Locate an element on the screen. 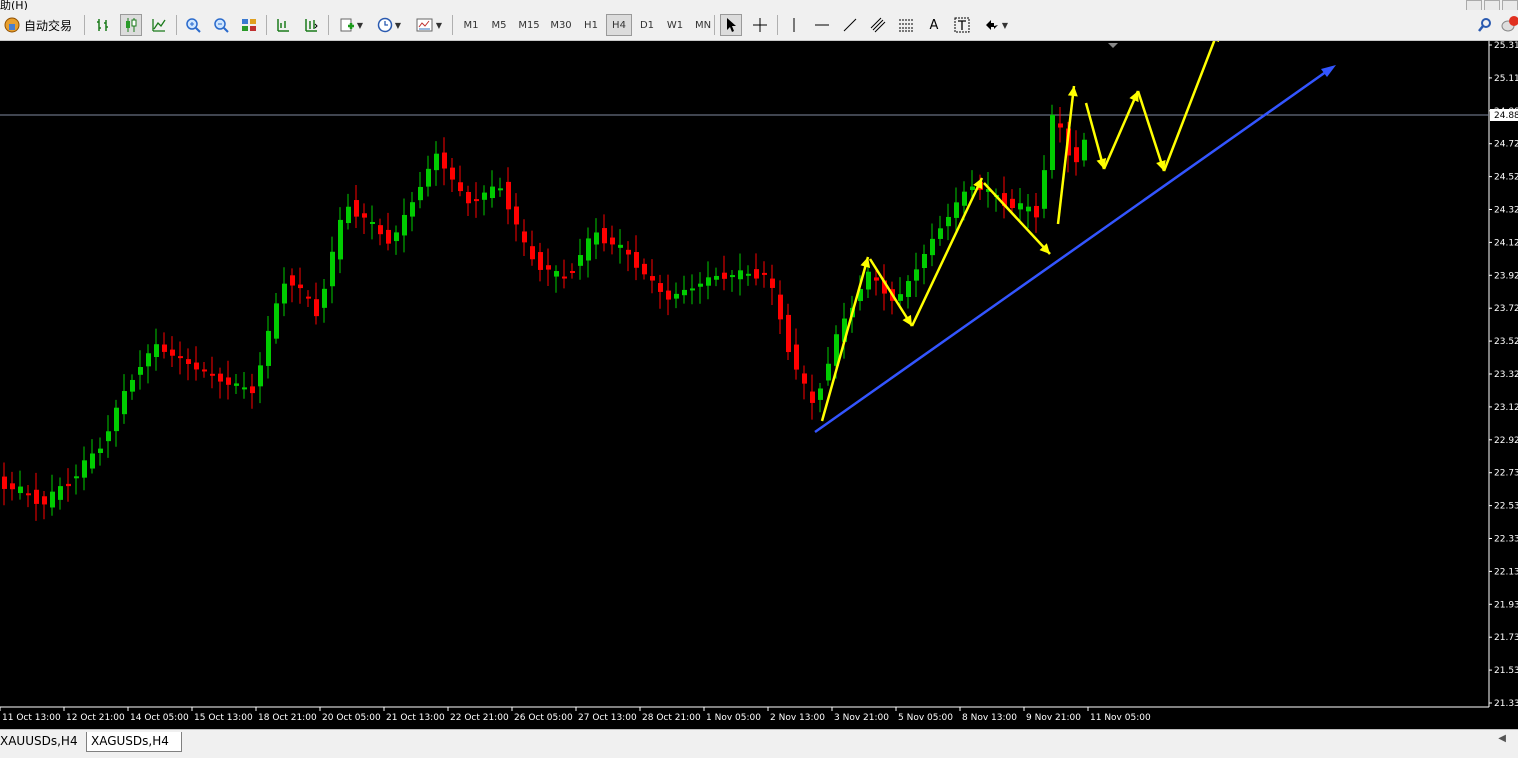 This screenshot has height=758, width=1518. vertical-line-button is located at coordinates (794, 25).